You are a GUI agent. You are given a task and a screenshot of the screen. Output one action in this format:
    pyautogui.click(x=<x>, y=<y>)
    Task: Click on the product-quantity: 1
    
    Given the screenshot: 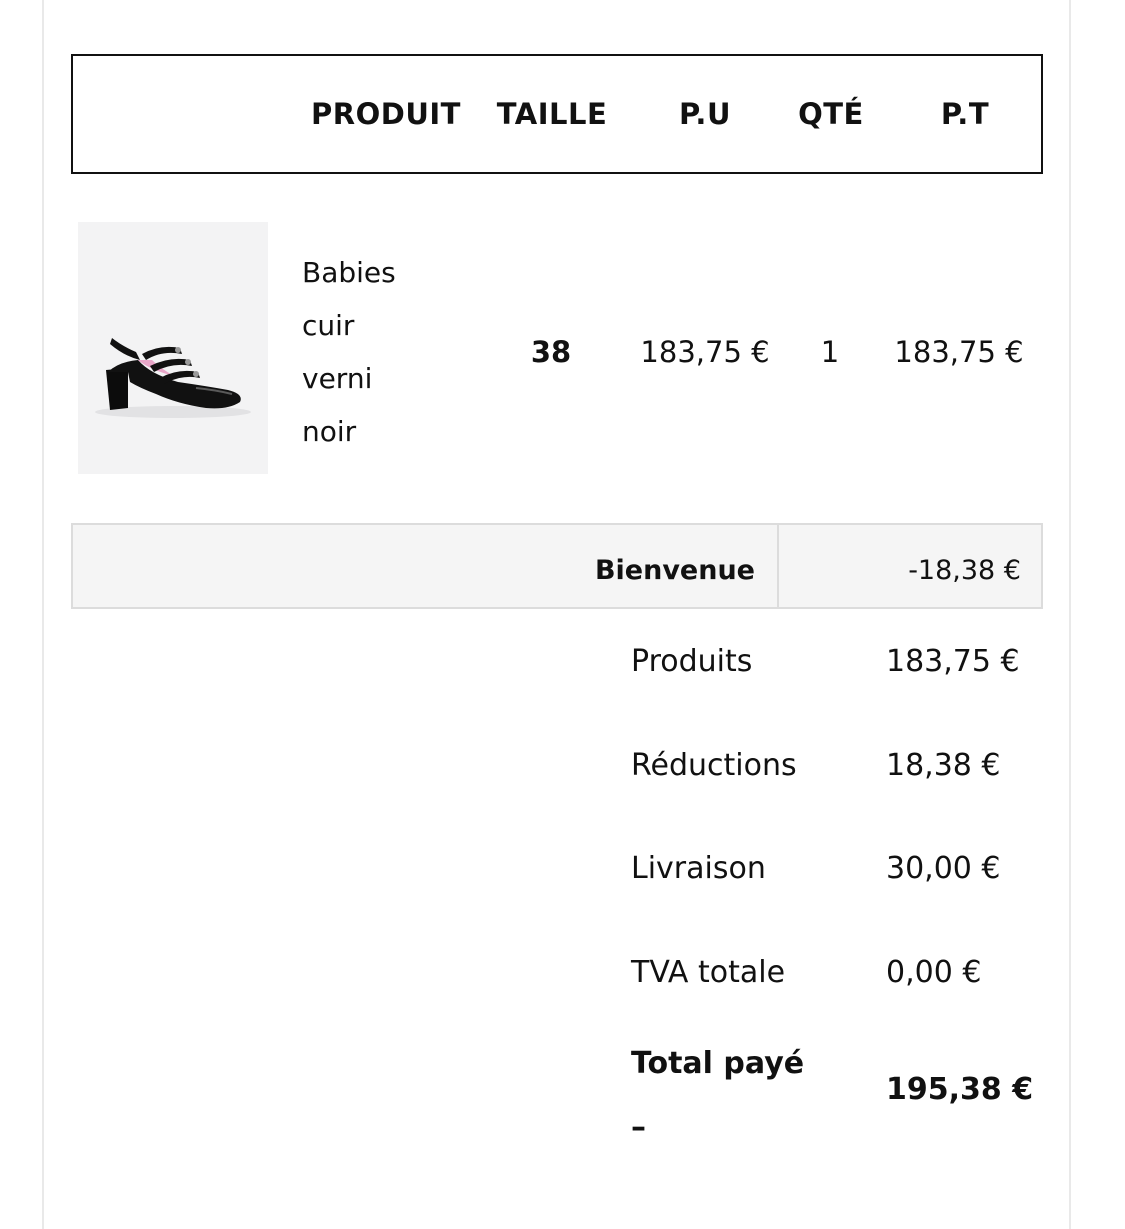 What is the action you would take?
    pyautogui.click(x=830, y=352)
    